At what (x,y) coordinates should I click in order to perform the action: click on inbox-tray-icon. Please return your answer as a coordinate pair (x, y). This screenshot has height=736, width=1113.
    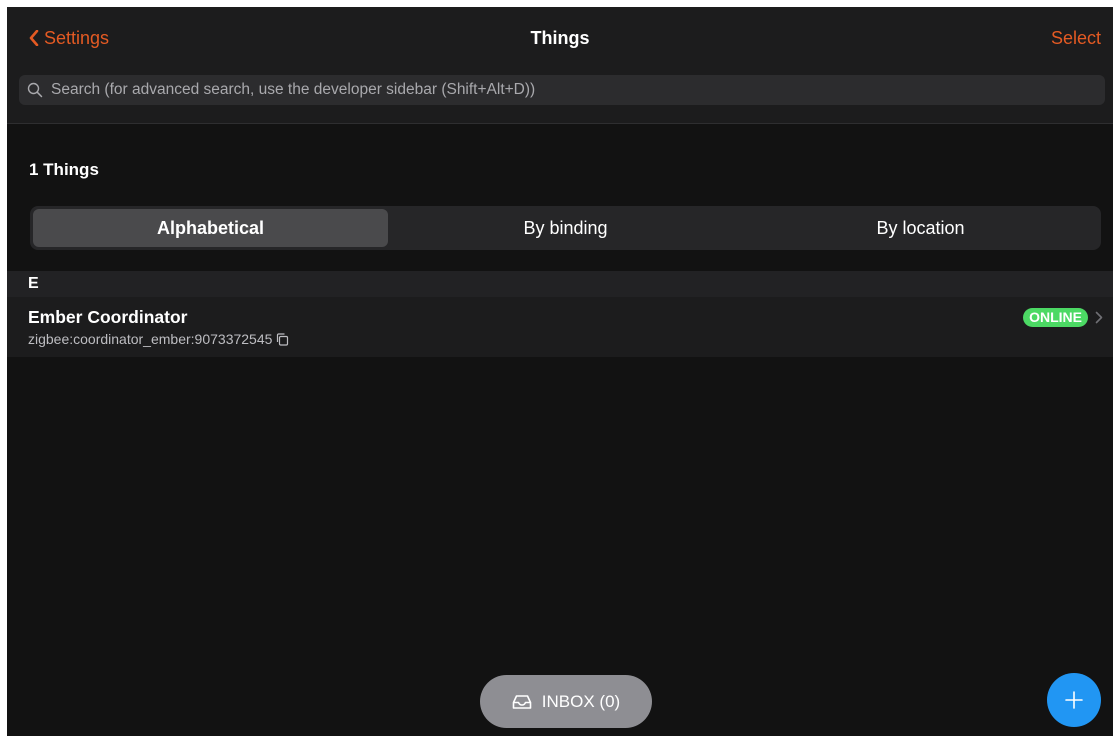
    Looking at the image, I should click on (522, 701).